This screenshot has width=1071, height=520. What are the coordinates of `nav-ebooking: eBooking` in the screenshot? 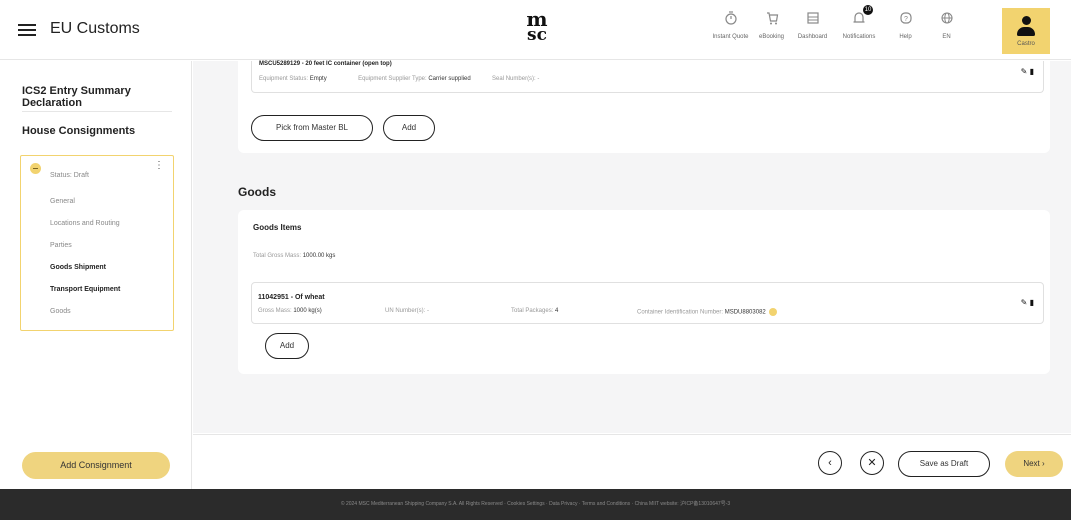 It's located at (771, 30).